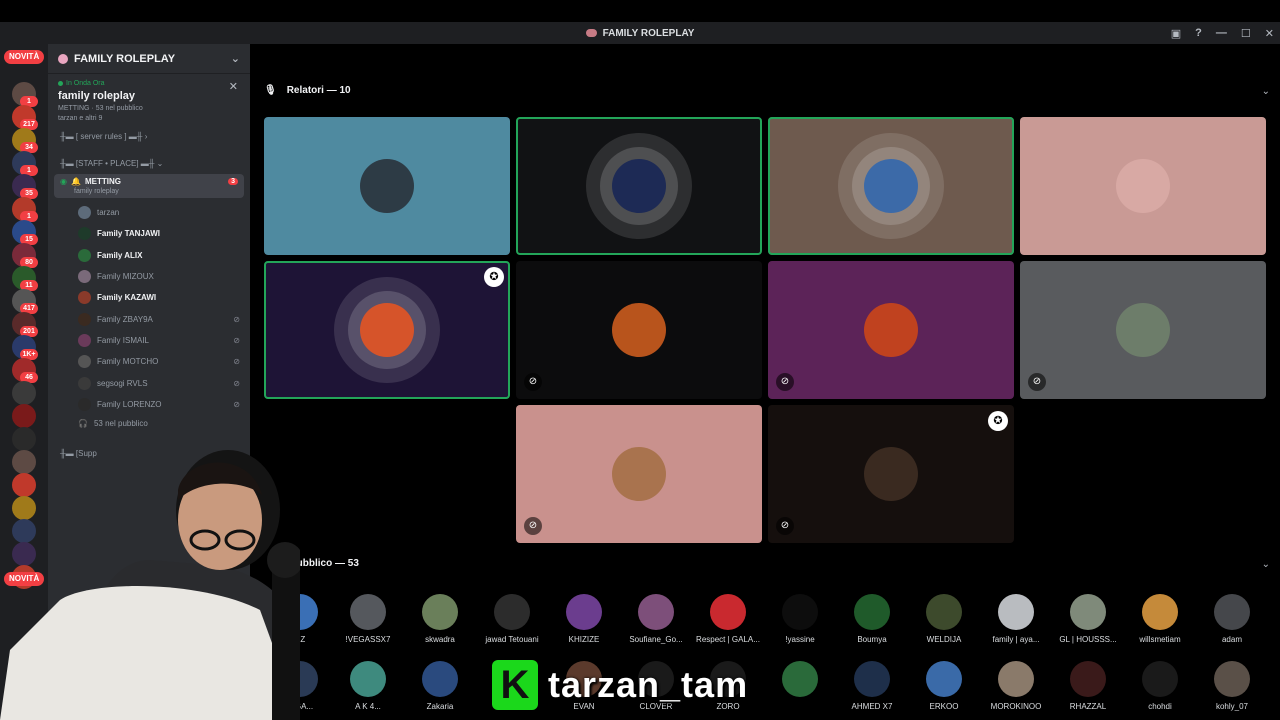 The image size is (1280, 720). What do you see at coordinates (122, 383) in the screenshot?
I see `member-name: segsogi RVLS` at bounding box center [122, 383].